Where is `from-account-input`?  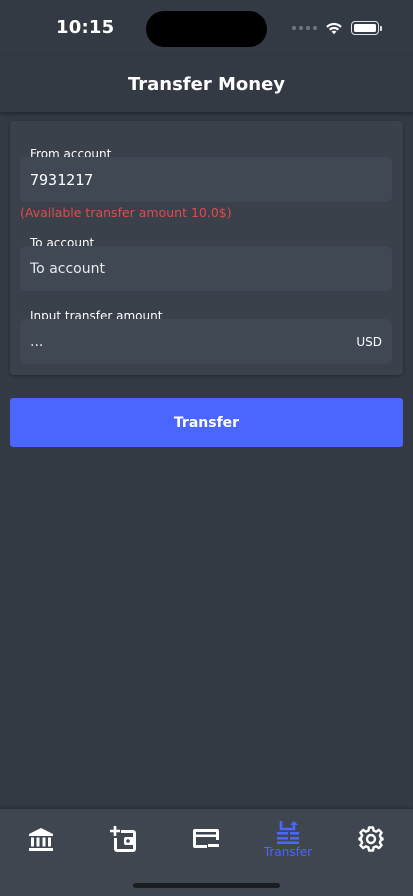 from-account-input is located at coordinates (206, 179).